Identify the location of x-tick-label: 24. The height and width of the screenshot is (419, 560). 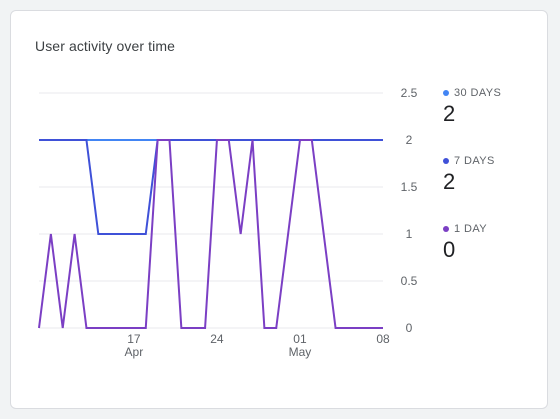
(217, 339).